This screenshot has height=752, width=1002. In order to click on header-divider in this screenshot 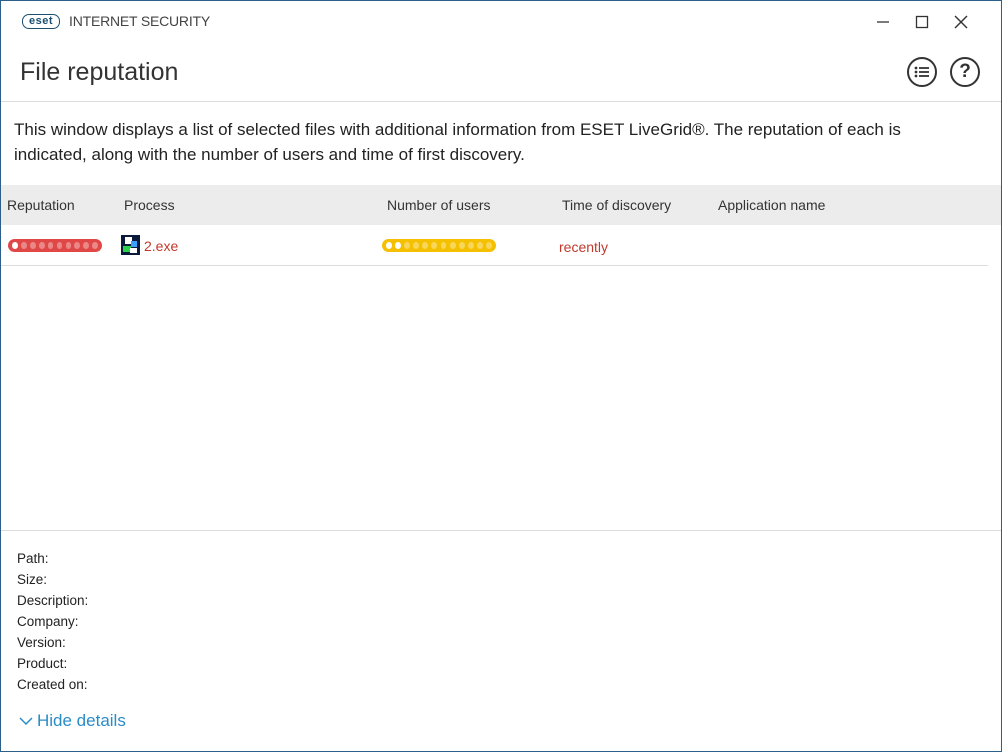, I will do `click(501, 101)`.